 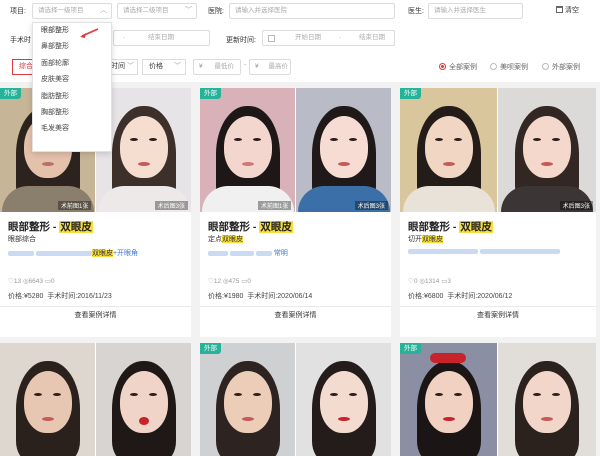 I want to click on dropdown-item-skin: 皮肤美容, so click(x=72, y=80).